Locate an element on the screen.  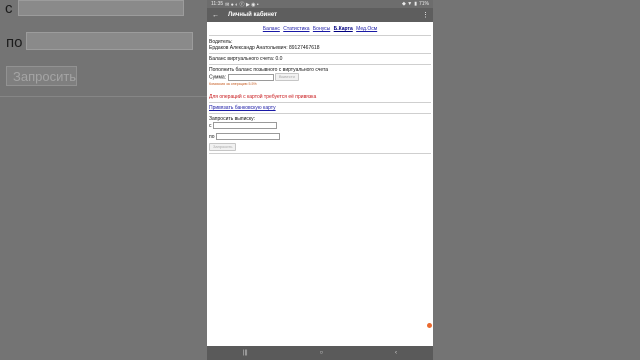
statement-to-input is located at coordinates (247, 136).